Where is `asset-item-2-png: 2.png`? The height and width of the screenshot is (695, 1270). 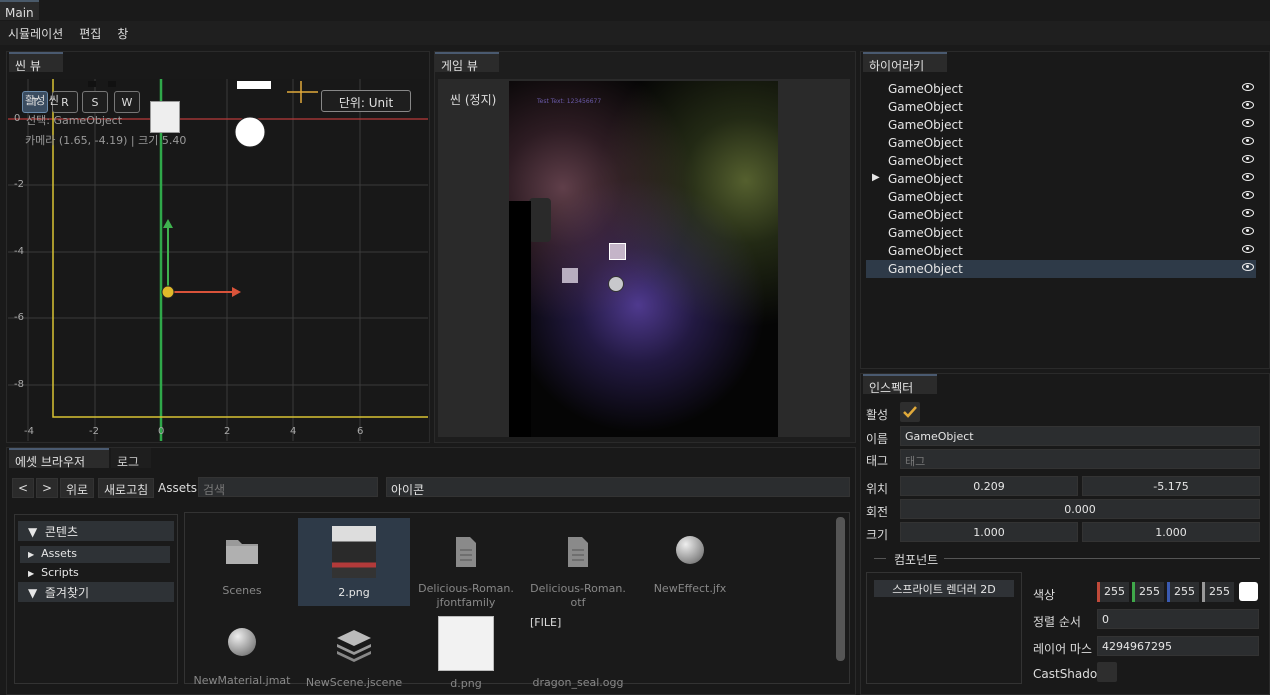
asset-item-2-png: 2.png is located at coordinates (354, 562).